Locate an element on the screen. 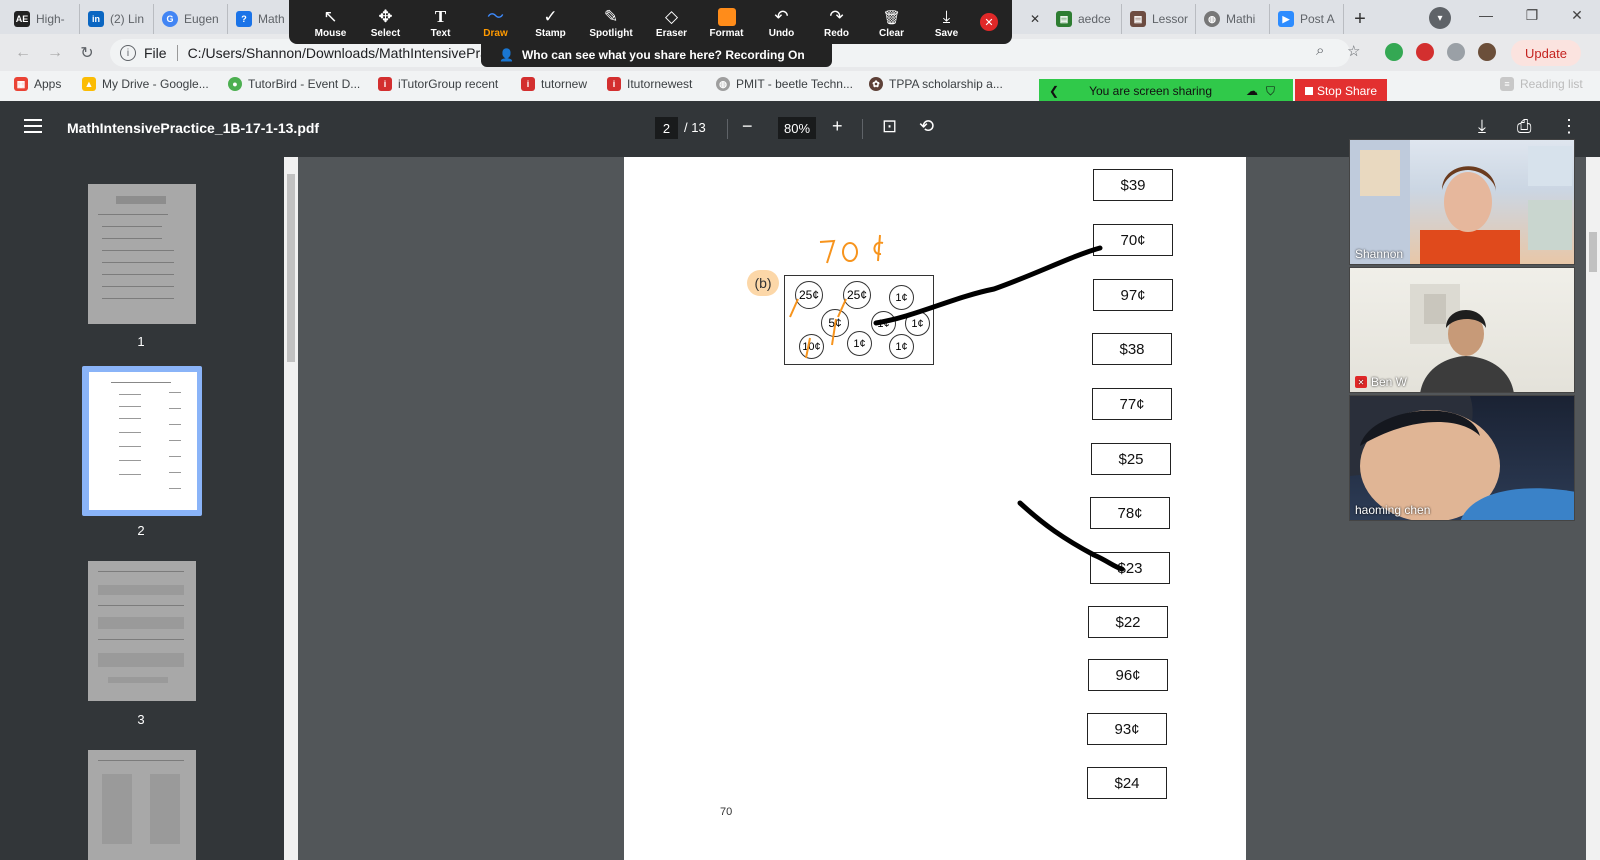 Image resolution: width=1600 pixels, height=860 pixels. back-icon: ← is located at coordinates (23, 53).